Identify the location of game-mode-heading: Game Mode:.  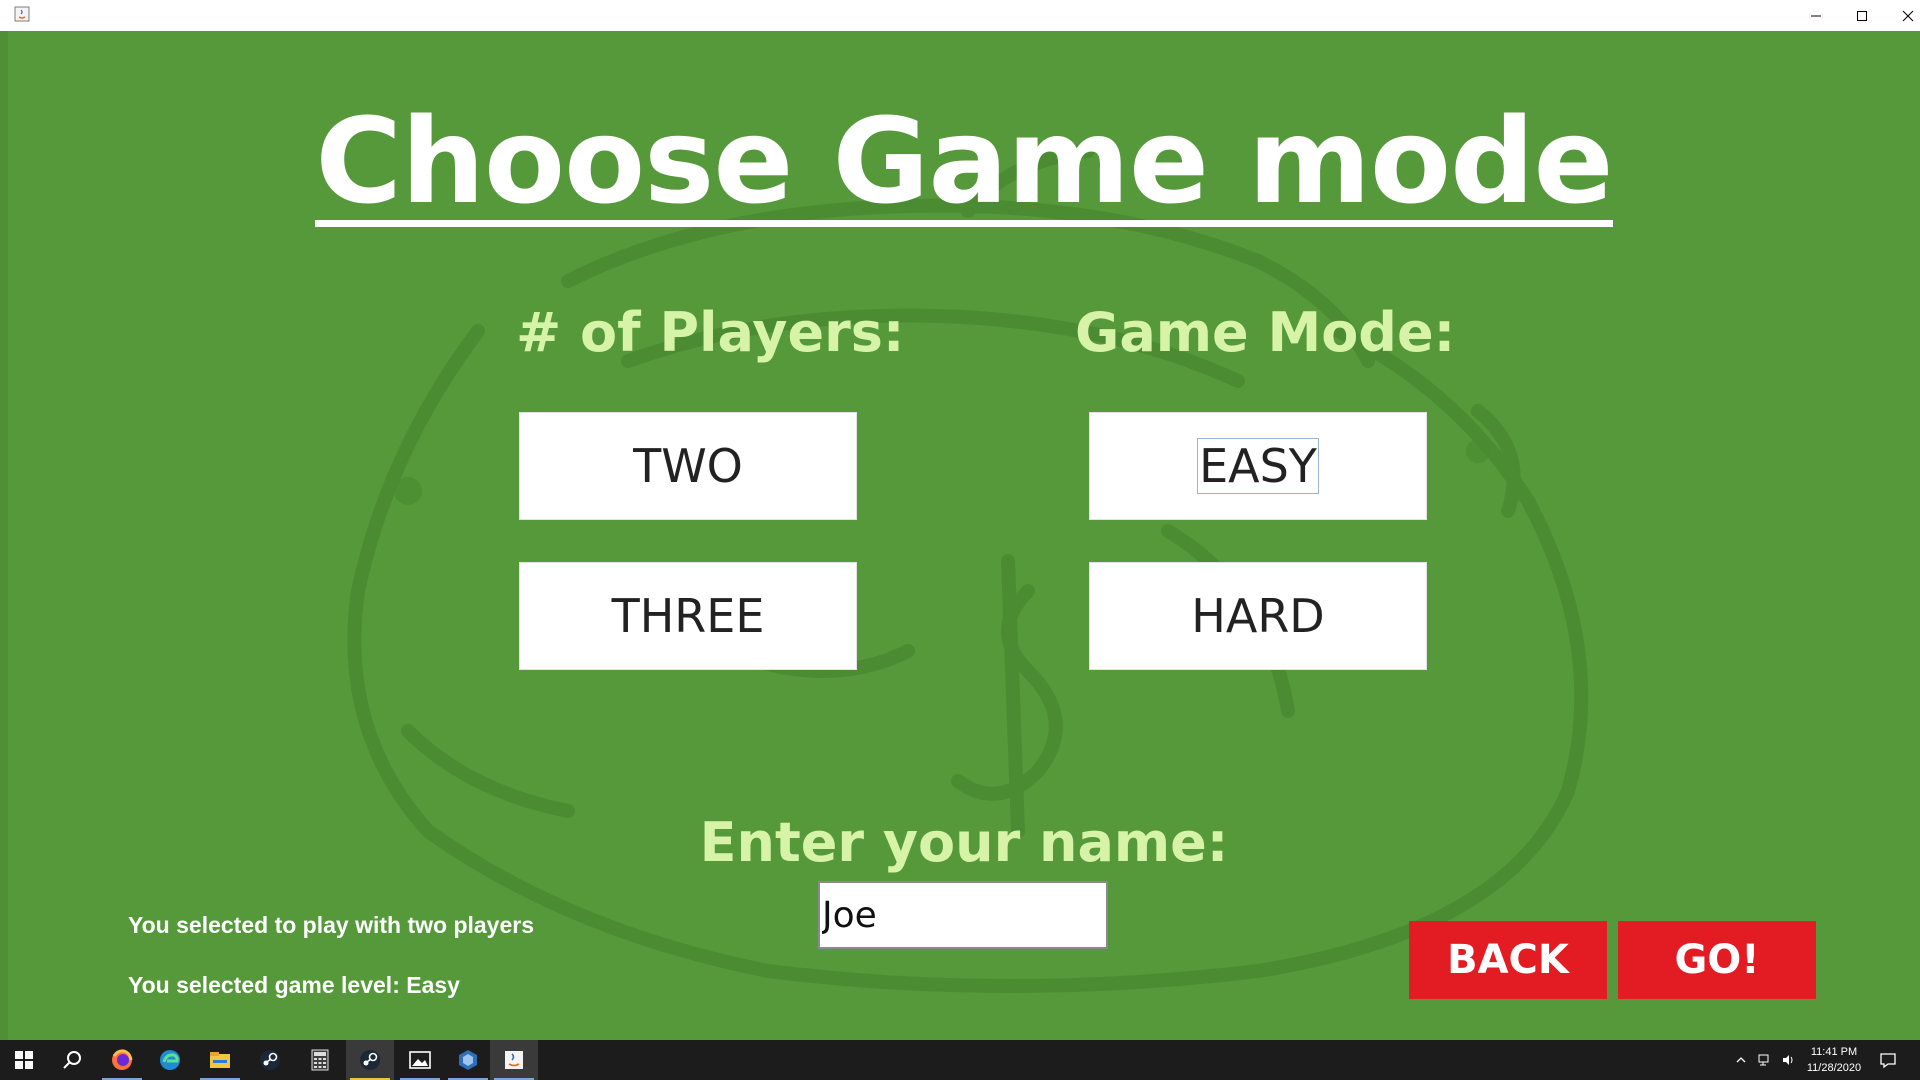
(1265, 332).